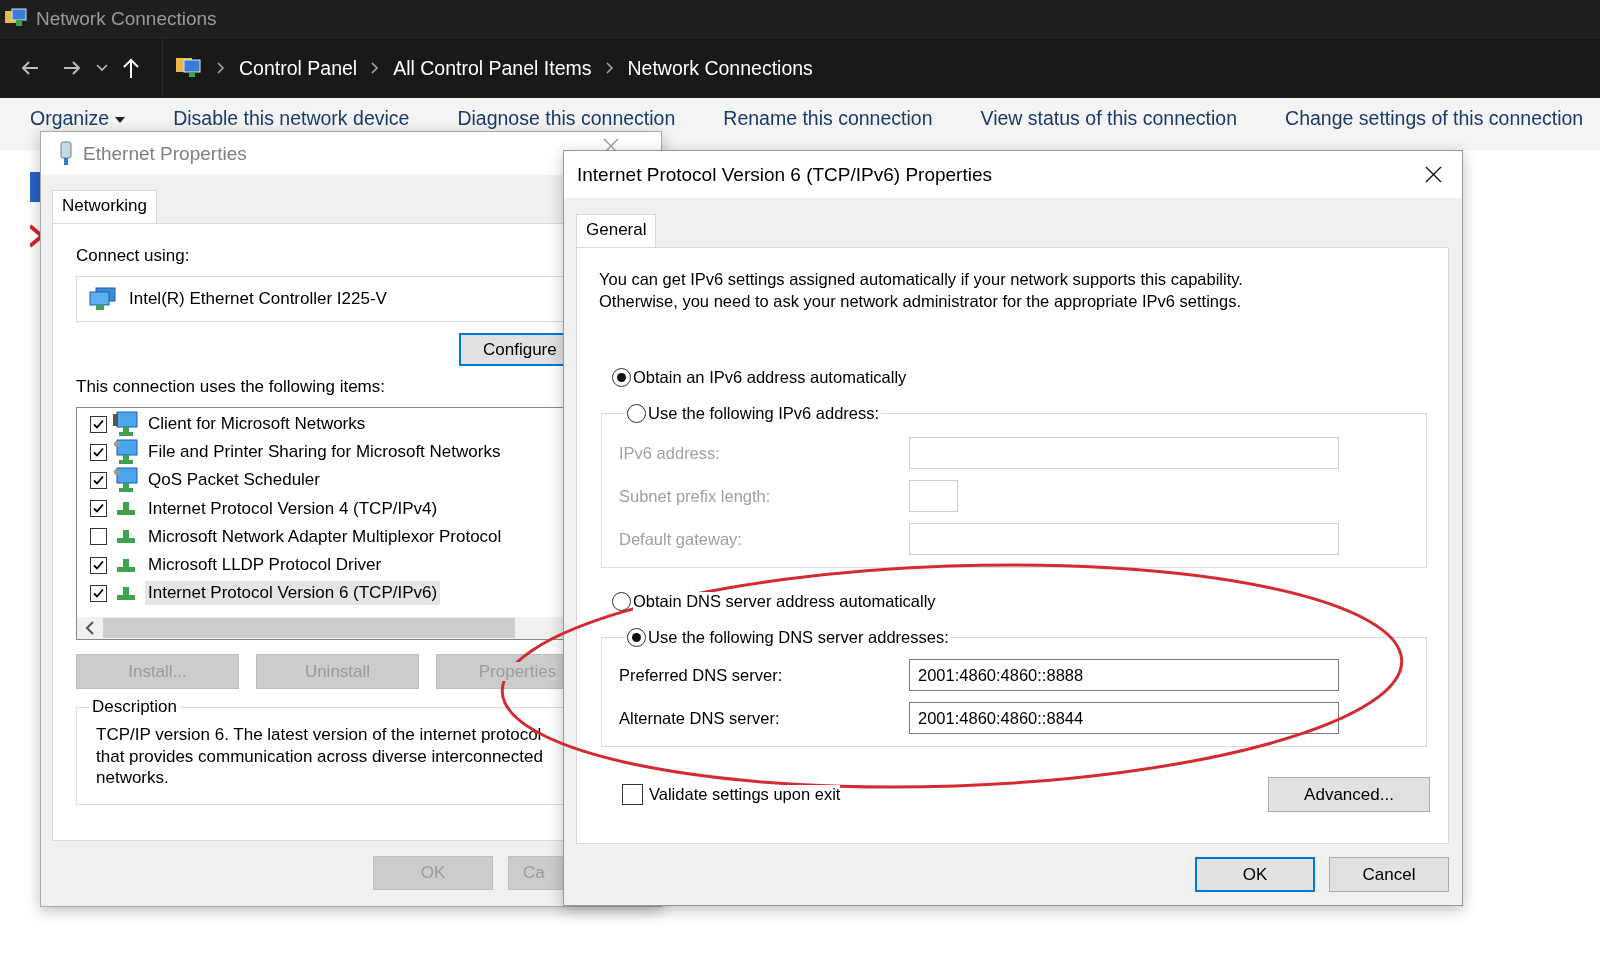 The image size is (1600, 970). I want to click on checkbox-label: Validate settings upon exit, so click(745, 794).